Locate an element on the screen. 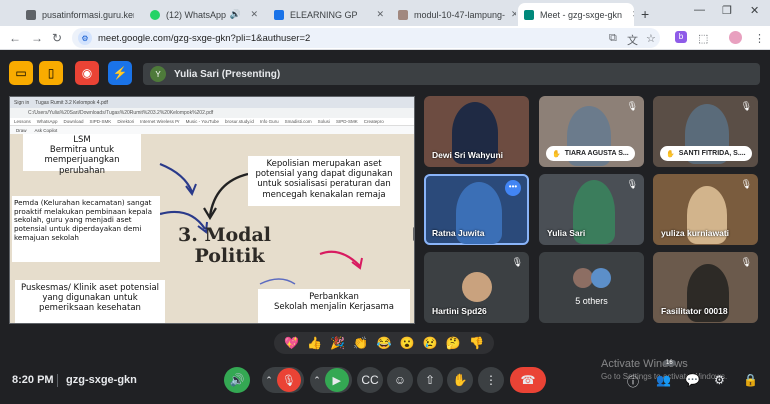  minimize-icon: — is located at coordinates (699, 10).